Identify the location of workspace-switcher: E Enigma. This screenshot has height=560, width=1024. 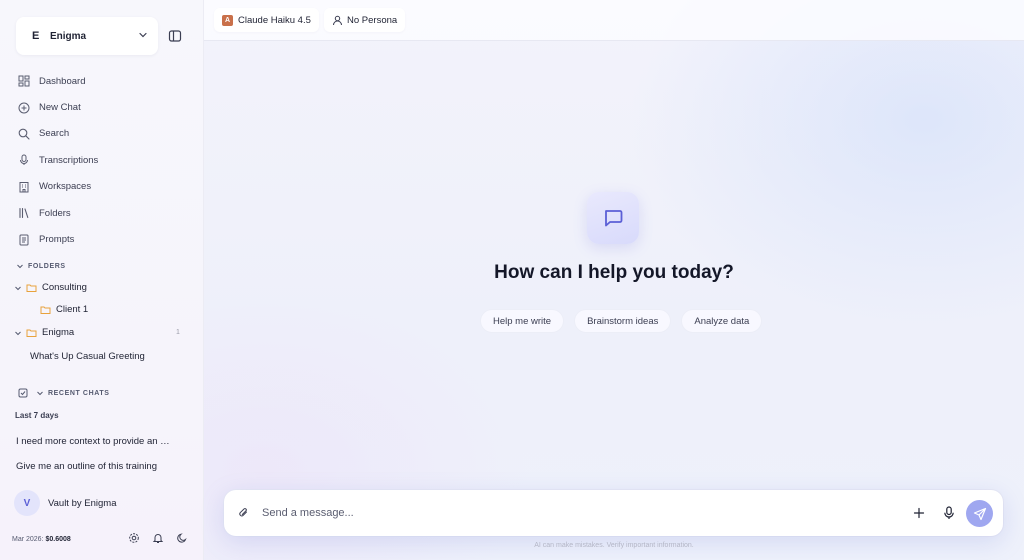
(87, 36).